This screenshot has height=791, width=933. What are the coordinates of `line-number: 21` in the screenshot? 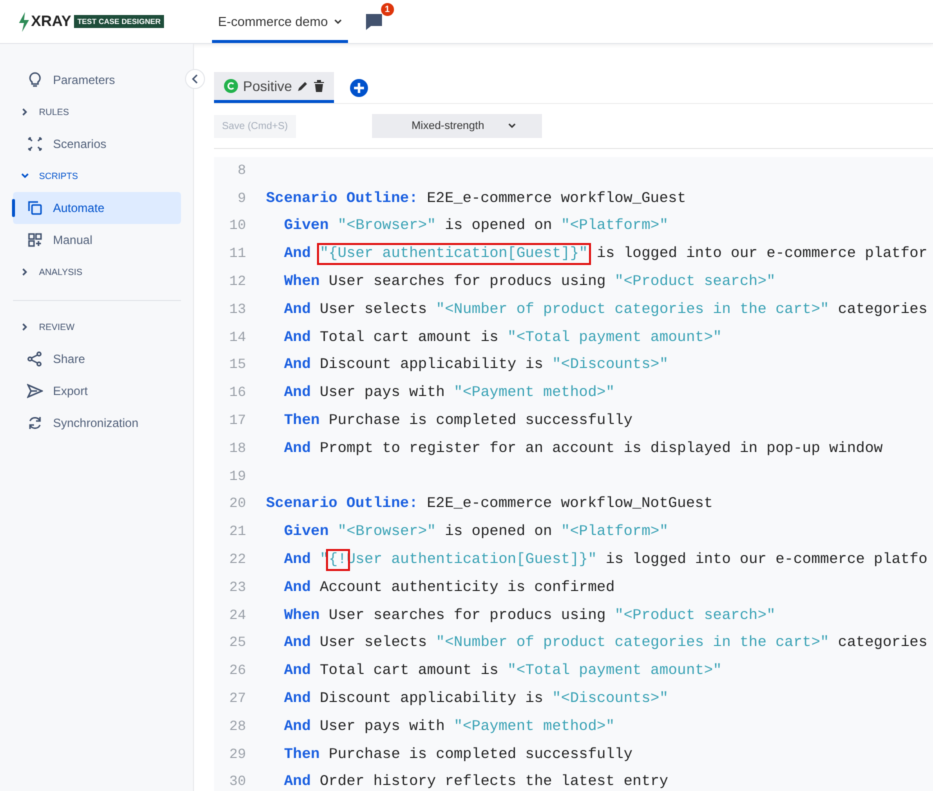 It's located at (237, 532).